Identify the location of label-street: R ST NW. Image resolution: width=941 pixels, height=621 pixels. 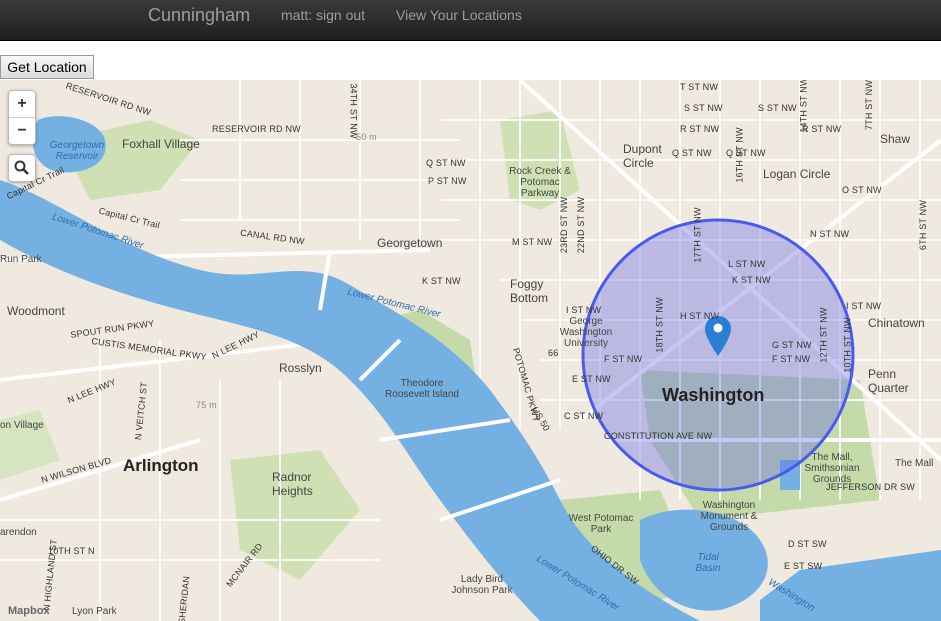
(700, 129).